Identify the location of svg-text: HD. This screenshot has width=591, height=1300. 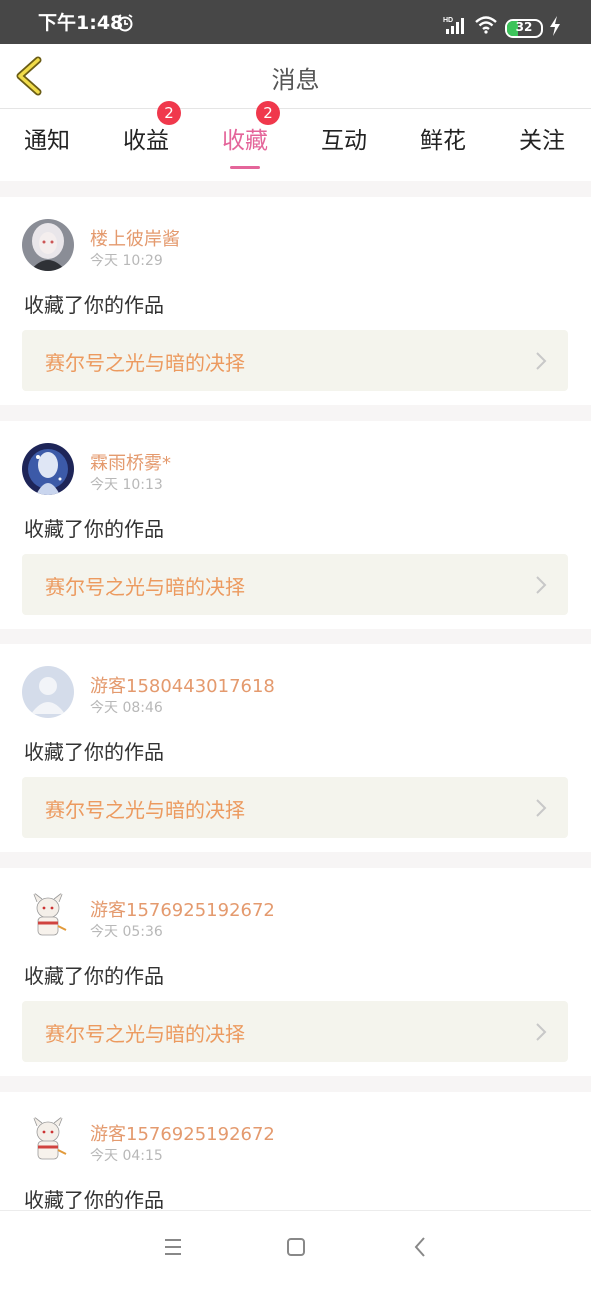
(448, 20).